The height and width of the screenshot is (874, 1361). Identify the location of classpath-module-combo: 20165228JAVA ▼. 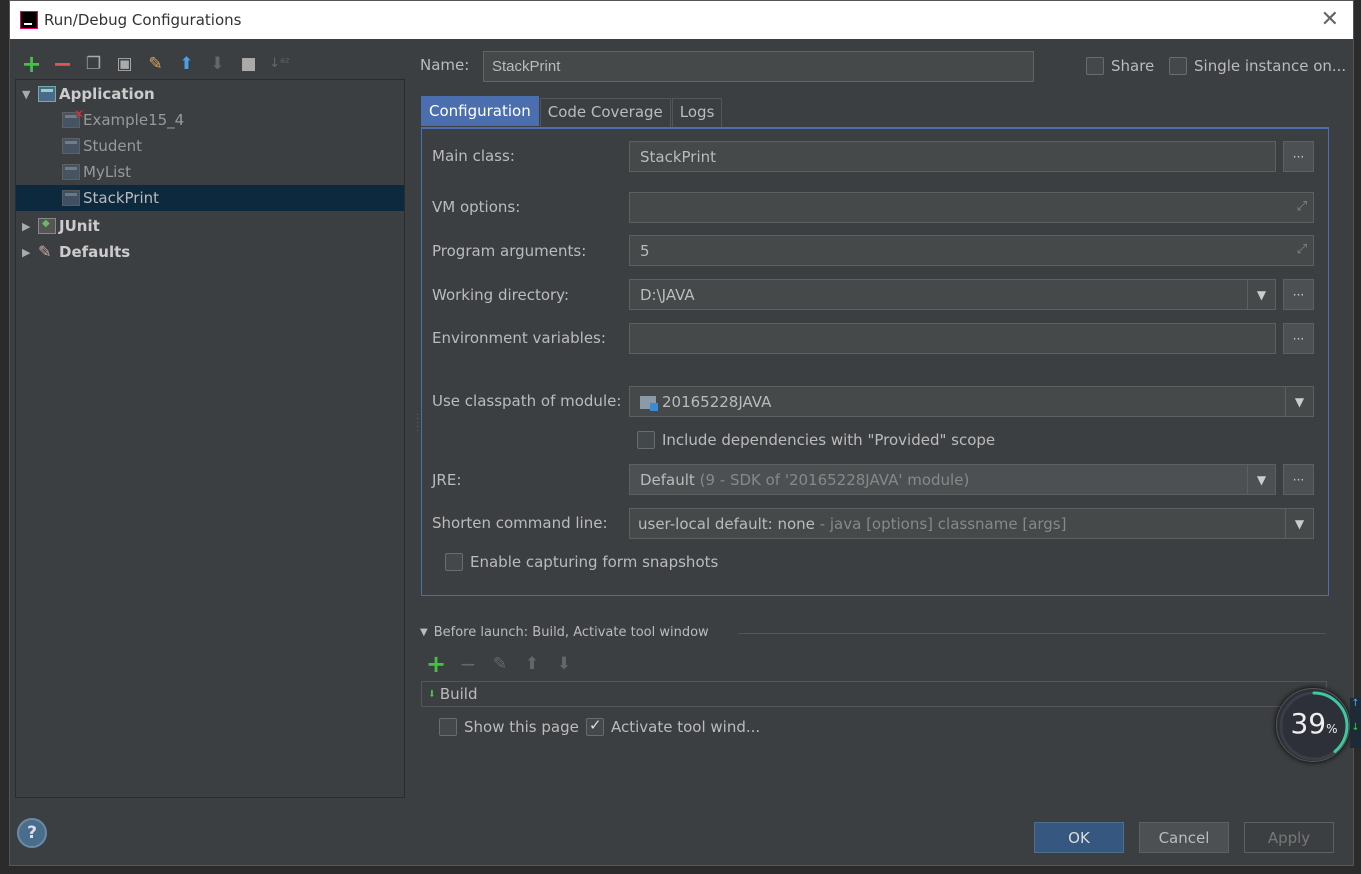
(971, 401).